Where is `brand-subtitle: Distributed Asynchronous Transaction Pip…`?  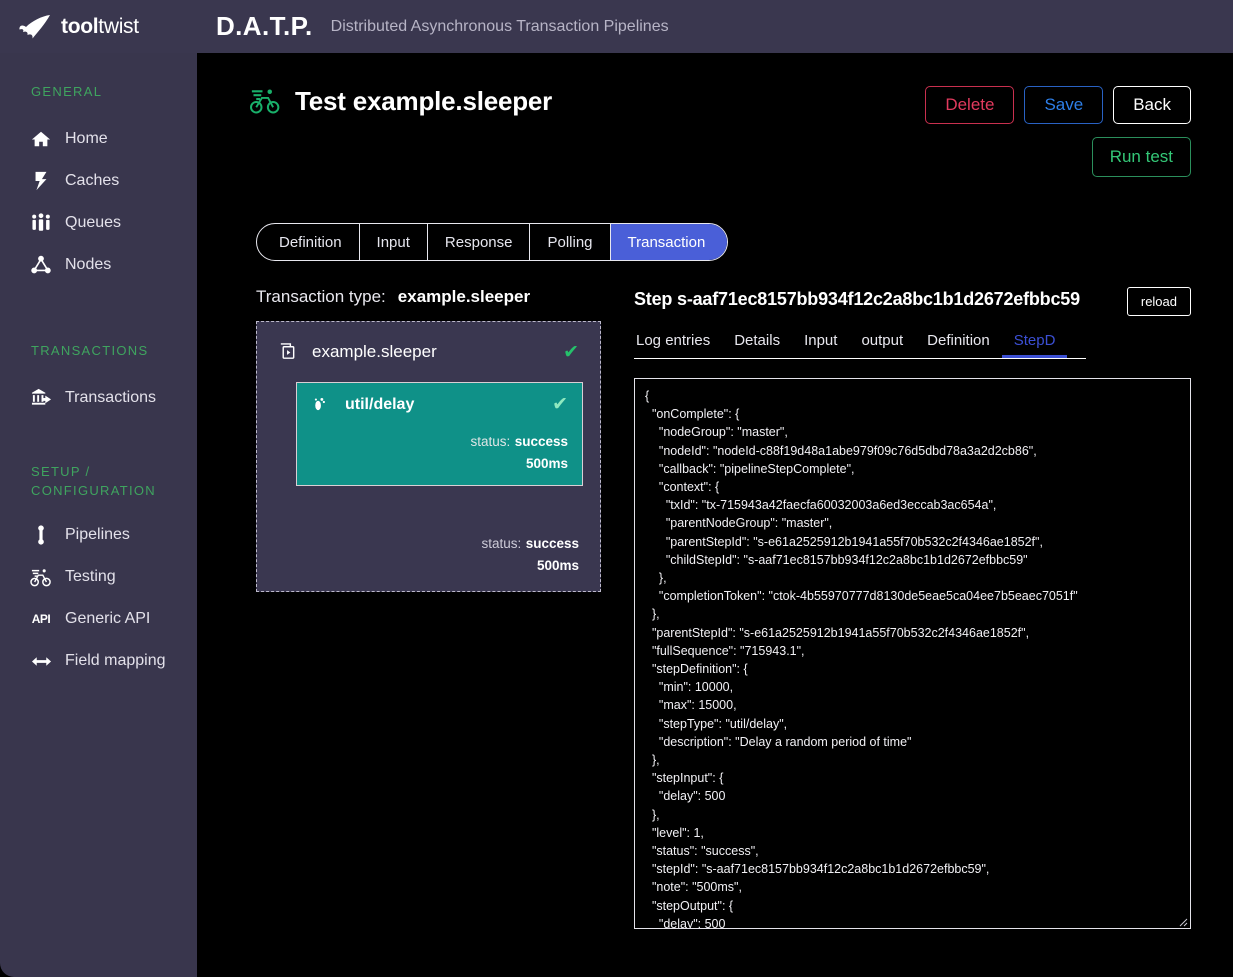
brand-subtitle: Distributed Asynchronous Transaction Pip… is located at coordinates (499, 26).